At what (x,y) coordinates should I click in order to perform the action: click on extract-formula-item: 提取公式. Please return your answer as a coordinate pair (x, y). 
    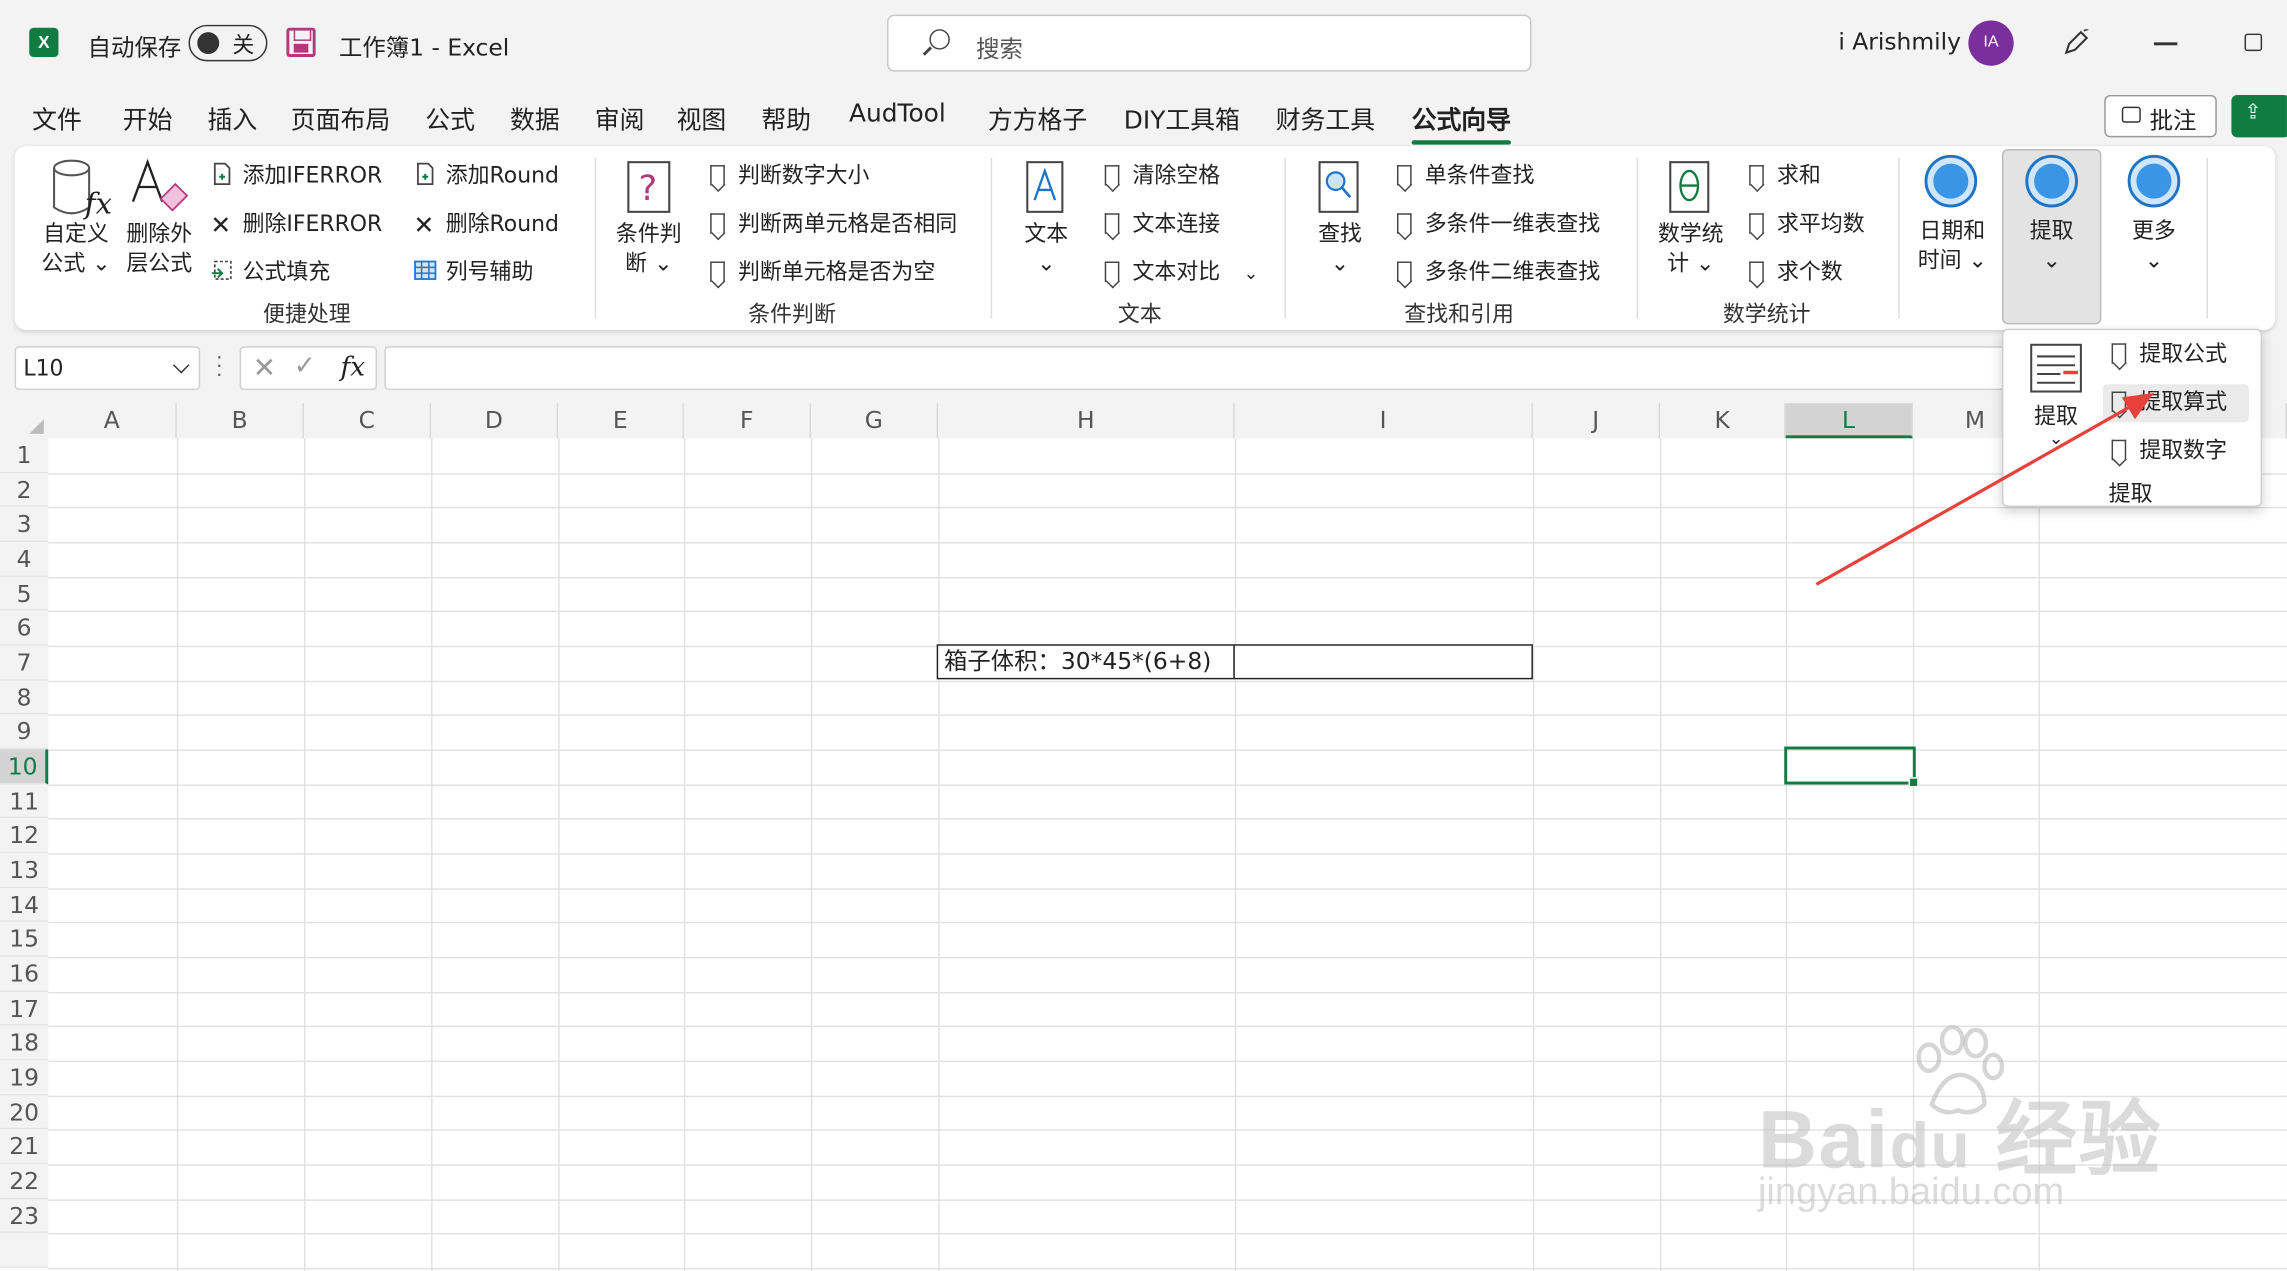
    Looking at the image, I should click on (2169, 355).